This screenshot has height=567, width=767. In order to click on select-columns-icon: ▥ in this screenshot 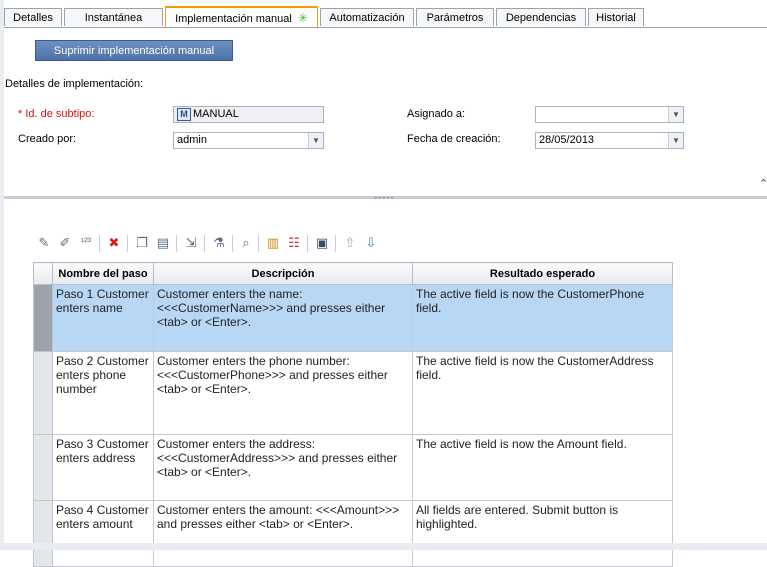, I will do `click(273, 243)`.